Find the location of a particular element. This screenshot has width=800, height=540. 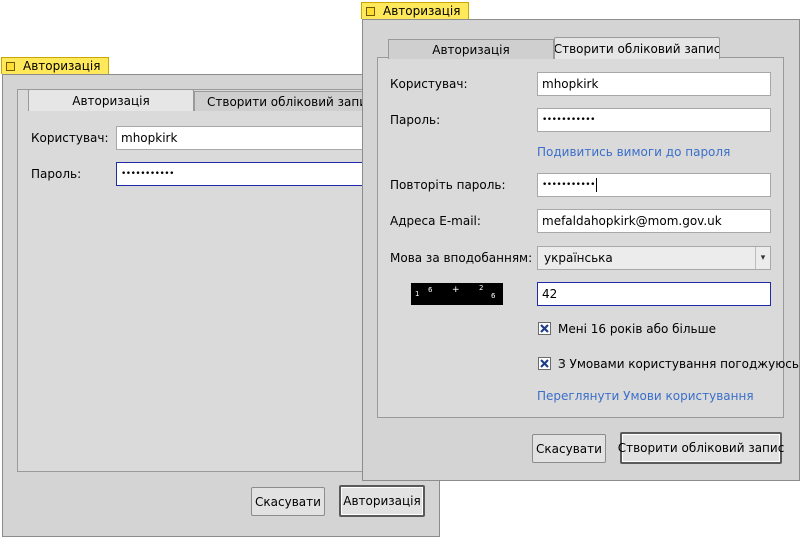

back-tab-create-account-label: Створити обліковий запис is located at coordinates (285, 101).